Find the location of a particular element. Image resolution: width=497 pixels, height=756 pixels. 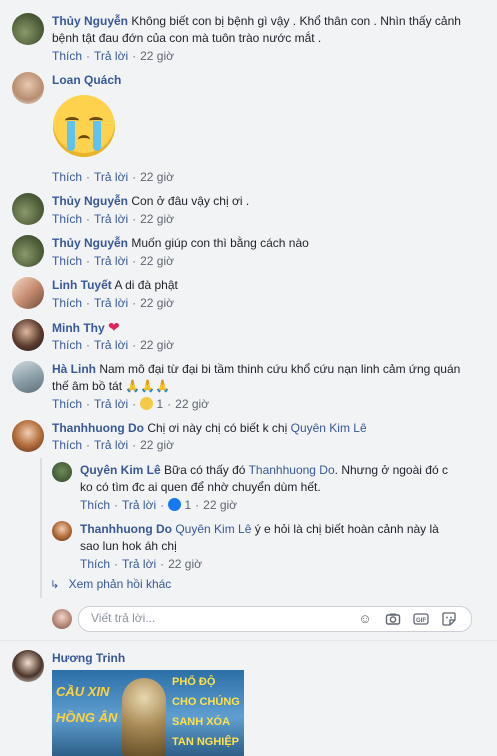

sticker-tear-left is located at coordinates (71, 136).